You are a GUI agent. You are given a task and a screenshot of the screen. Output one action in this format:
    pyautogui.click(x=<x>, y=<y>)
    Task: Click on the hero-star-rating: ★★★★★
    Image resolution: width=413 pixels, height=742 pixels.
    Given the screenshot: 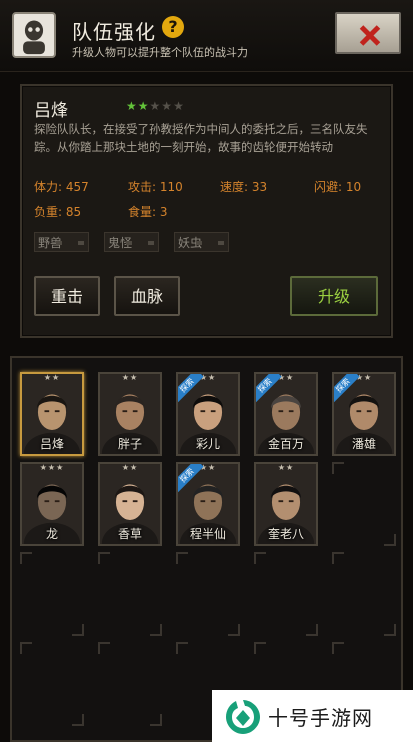 What is the action you would take?
    pyautogui.click(x=155, y=106)
    